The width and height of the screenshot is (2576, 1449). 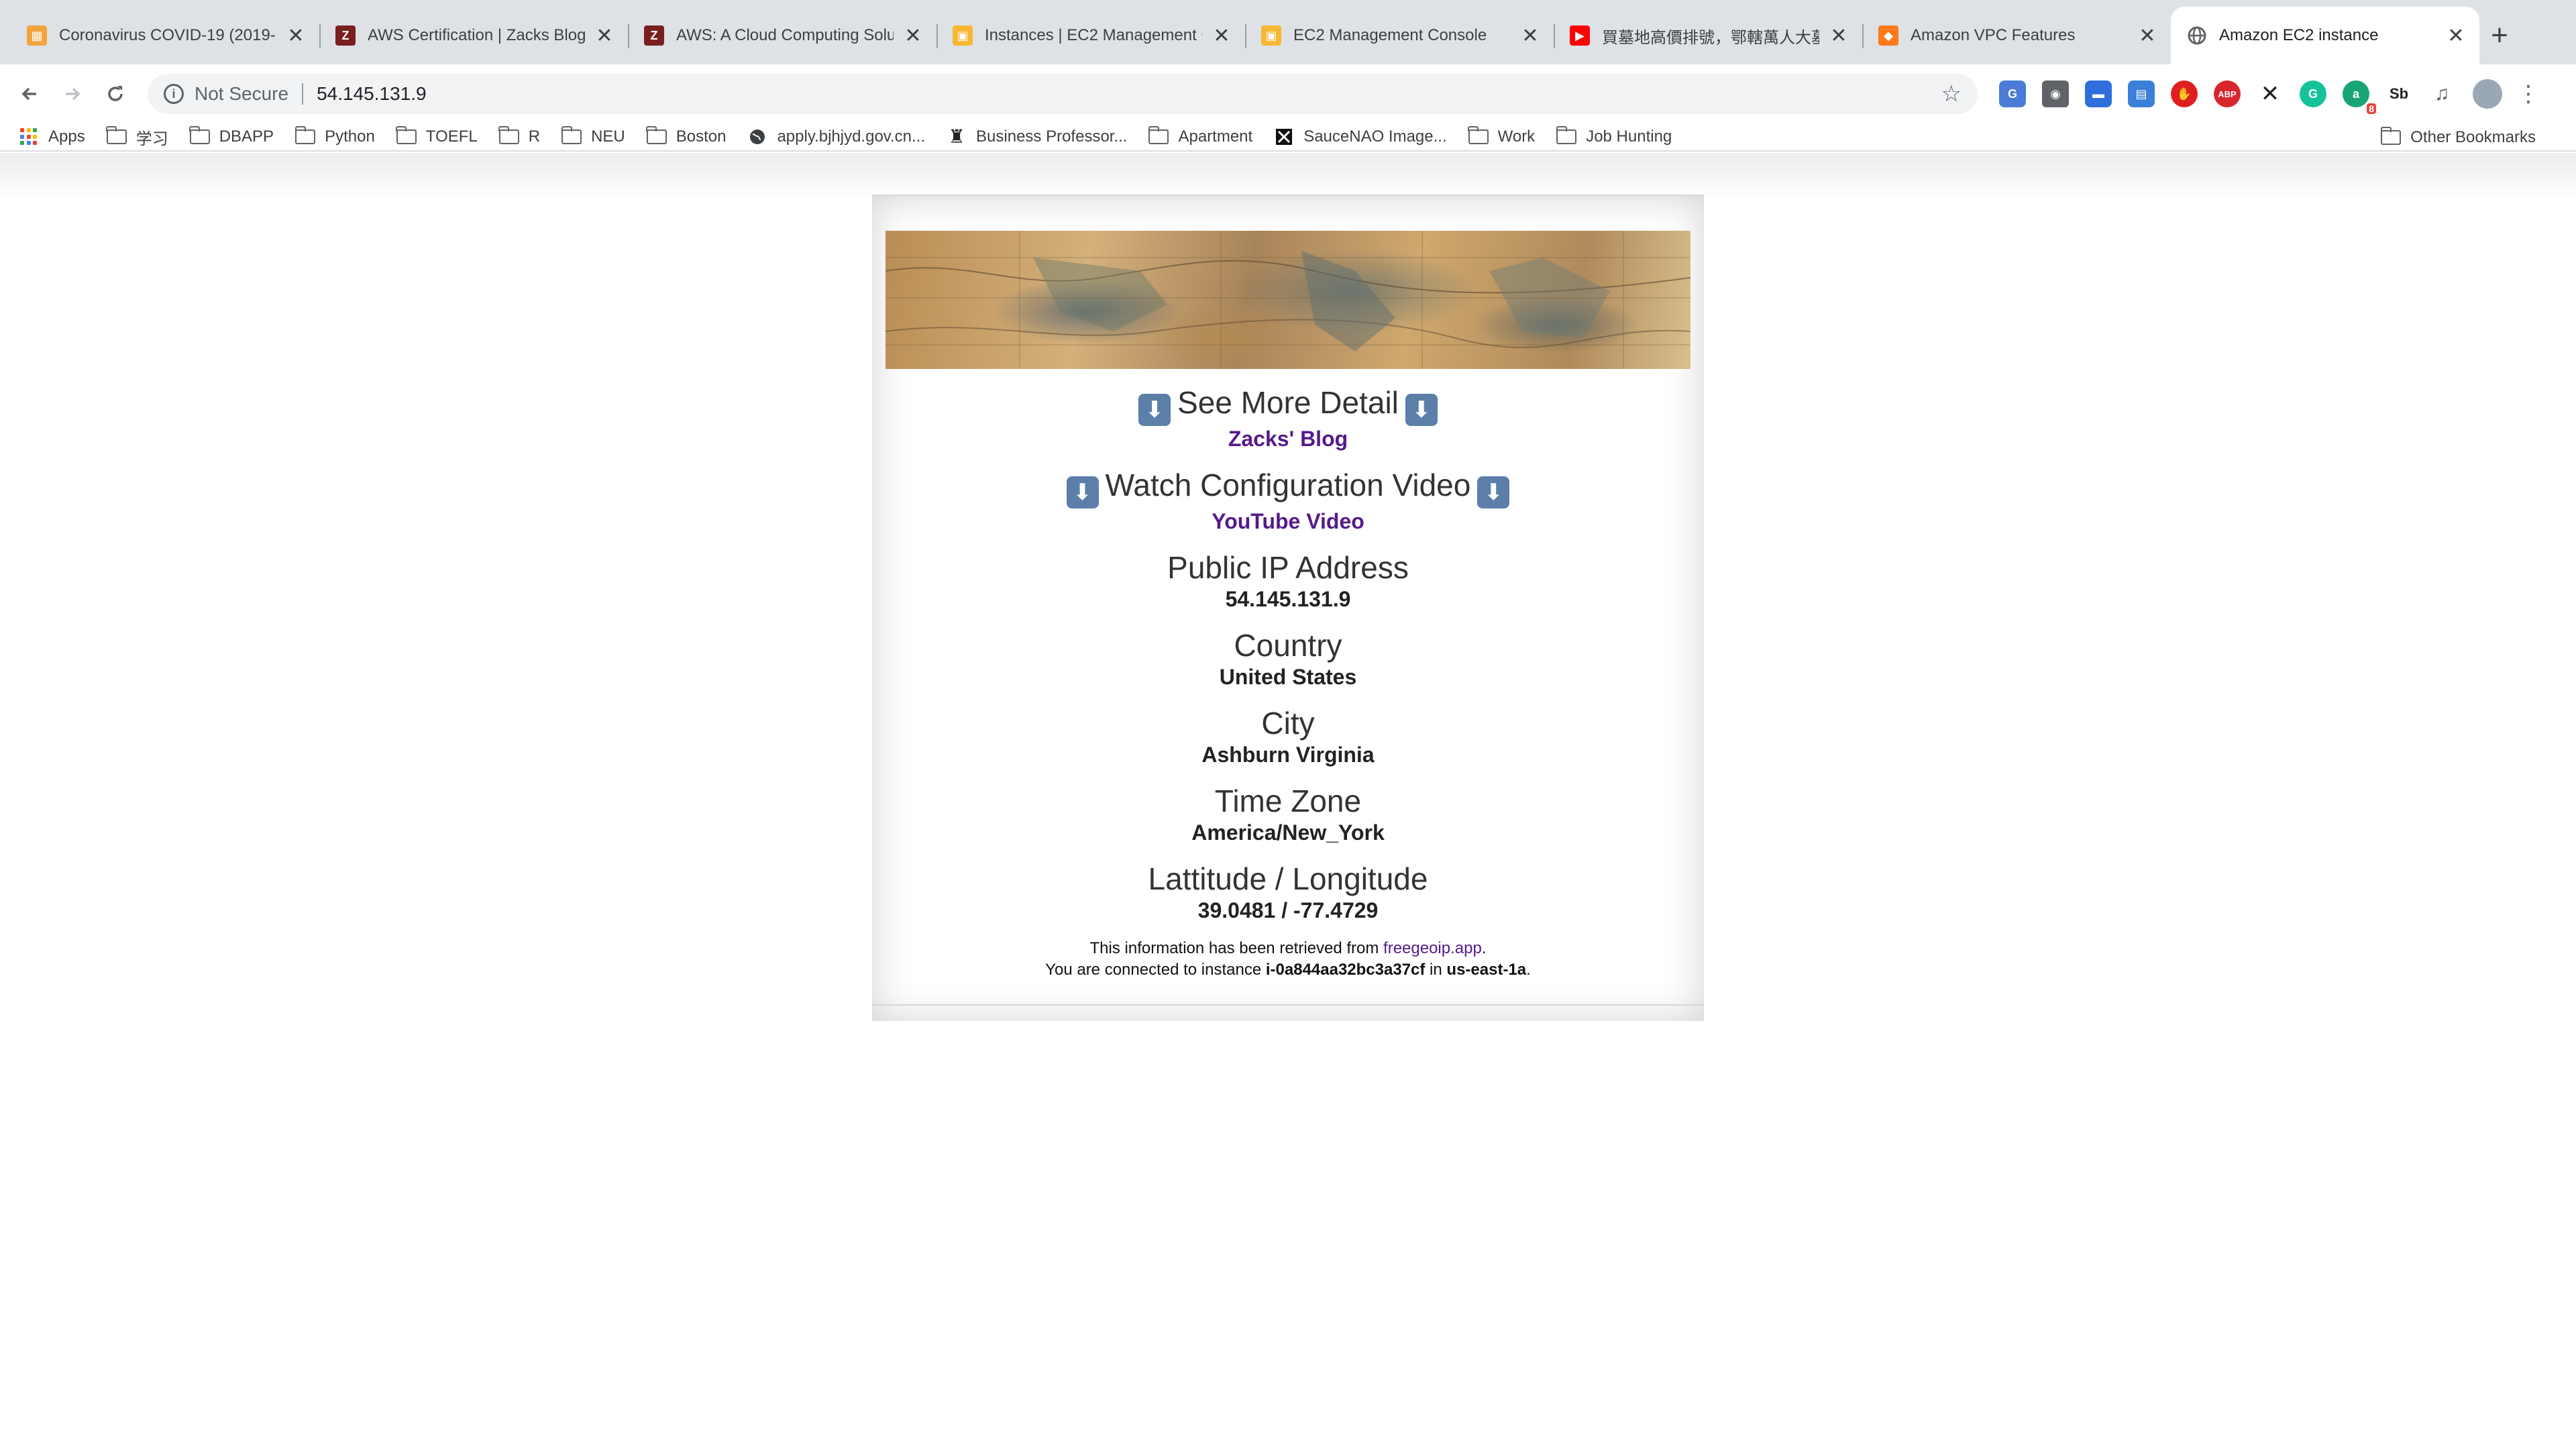 What do you see at coordinates (1271, 35) in the screenshot?
I see `aws-box-icon: ▣` at bounding box center [1271, 35].